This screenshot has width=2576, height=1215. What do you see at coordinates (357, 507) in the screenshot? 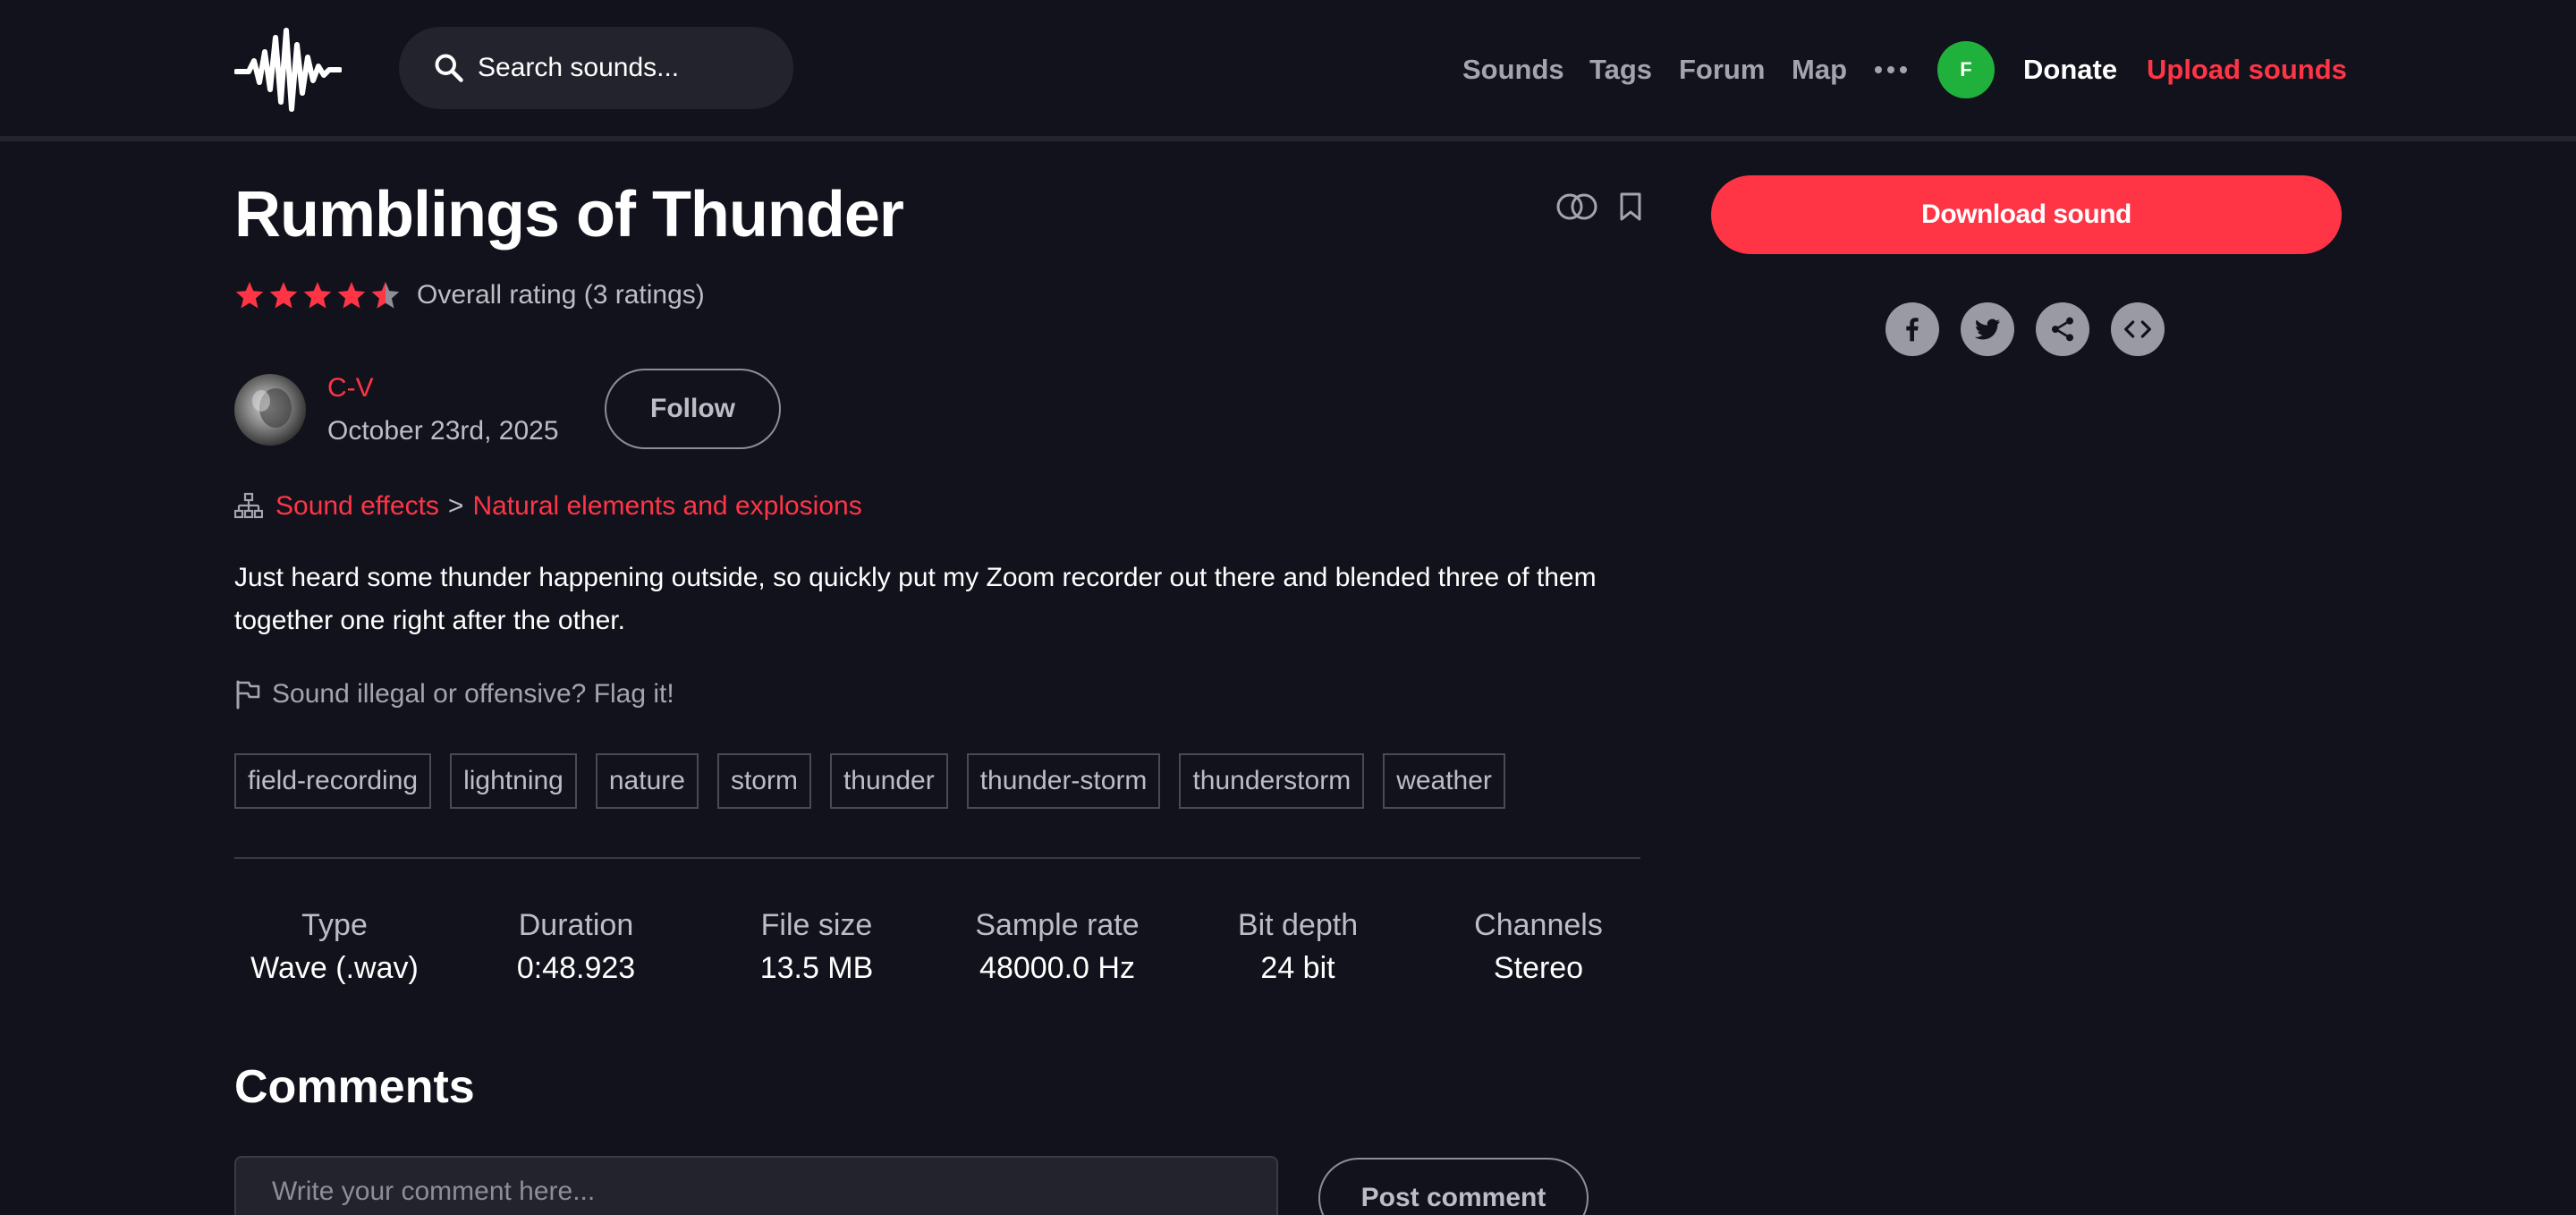
I see `category-link: Sound effects` at bounding box center [357, 507].